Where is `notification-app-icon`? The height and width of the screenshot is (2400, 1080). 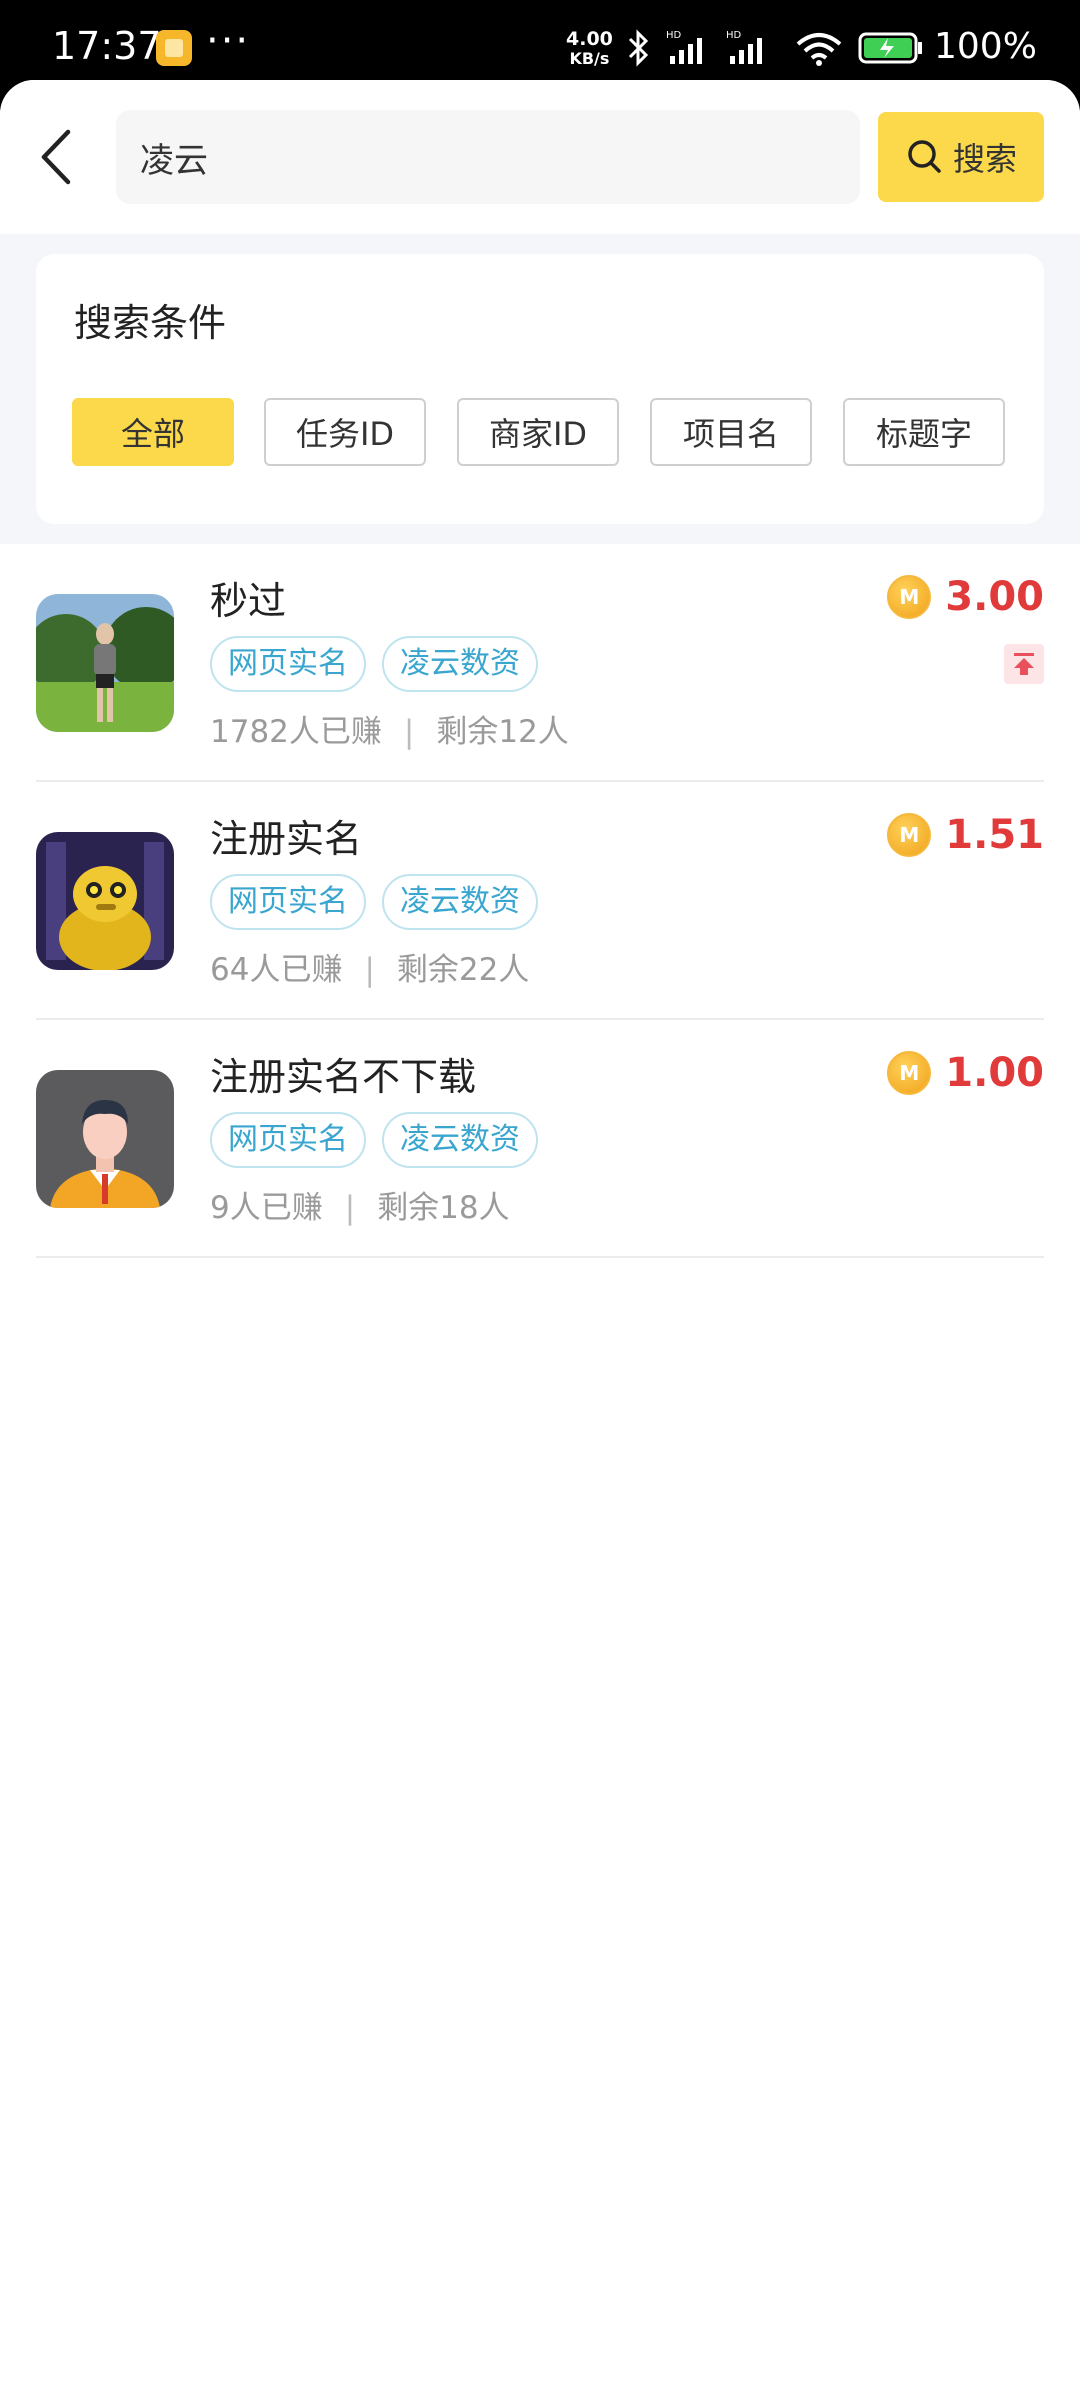 notification-app-icon is located at coordinates (174, 48).